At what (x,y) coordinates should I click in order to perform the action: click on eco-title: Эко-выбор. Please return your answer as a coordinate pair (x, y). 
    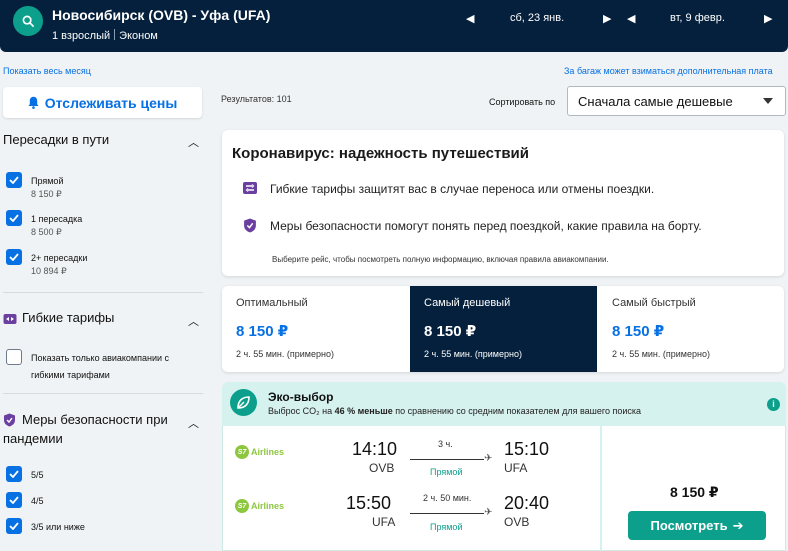
    Looking at the image, I should click on (301, 397).